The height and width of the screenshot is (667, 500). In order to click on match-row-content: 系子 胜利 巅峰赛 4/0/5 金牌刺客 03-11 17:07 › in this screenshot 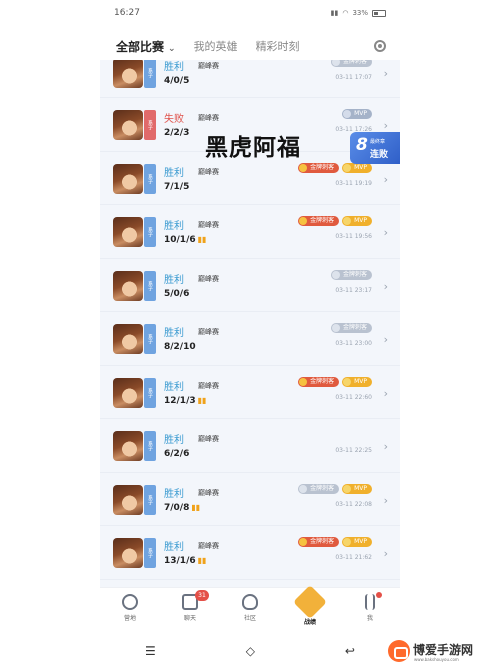, I will do `click(250, 80)`.